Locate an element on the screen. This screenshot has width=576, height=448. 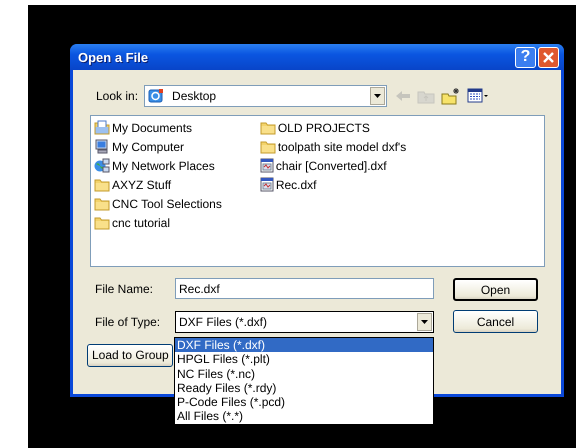
file-item: My Network Places is located at coordinates (158, 165).